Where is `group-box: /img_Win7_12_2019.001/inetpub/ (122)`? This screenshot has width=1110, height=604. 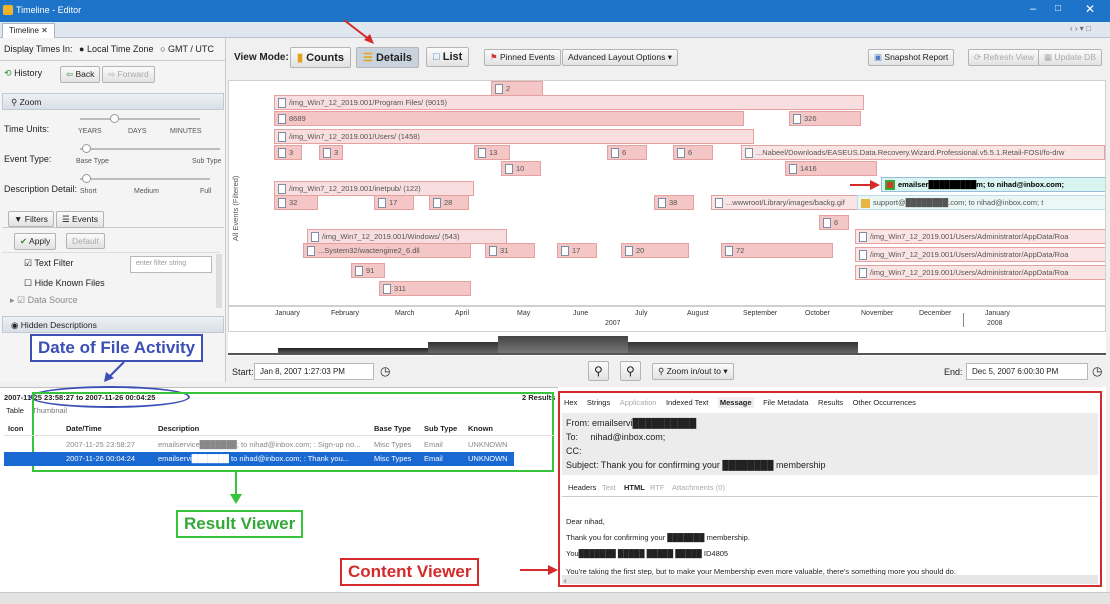
group-box: /img_Win7_12_2019.001/inetpub/ (122) is located at coordinates (374, 188).